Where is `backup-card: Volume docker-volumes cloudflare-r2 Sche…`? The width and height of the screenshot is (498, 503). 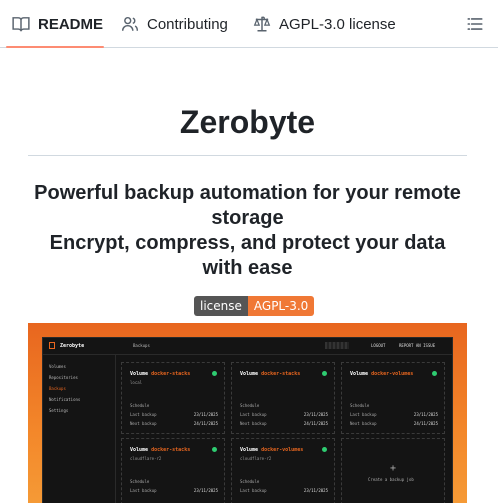 backup-card: Volume docker-volumes cloudflare-r2 Sche… is located at coordinates (283, 470).